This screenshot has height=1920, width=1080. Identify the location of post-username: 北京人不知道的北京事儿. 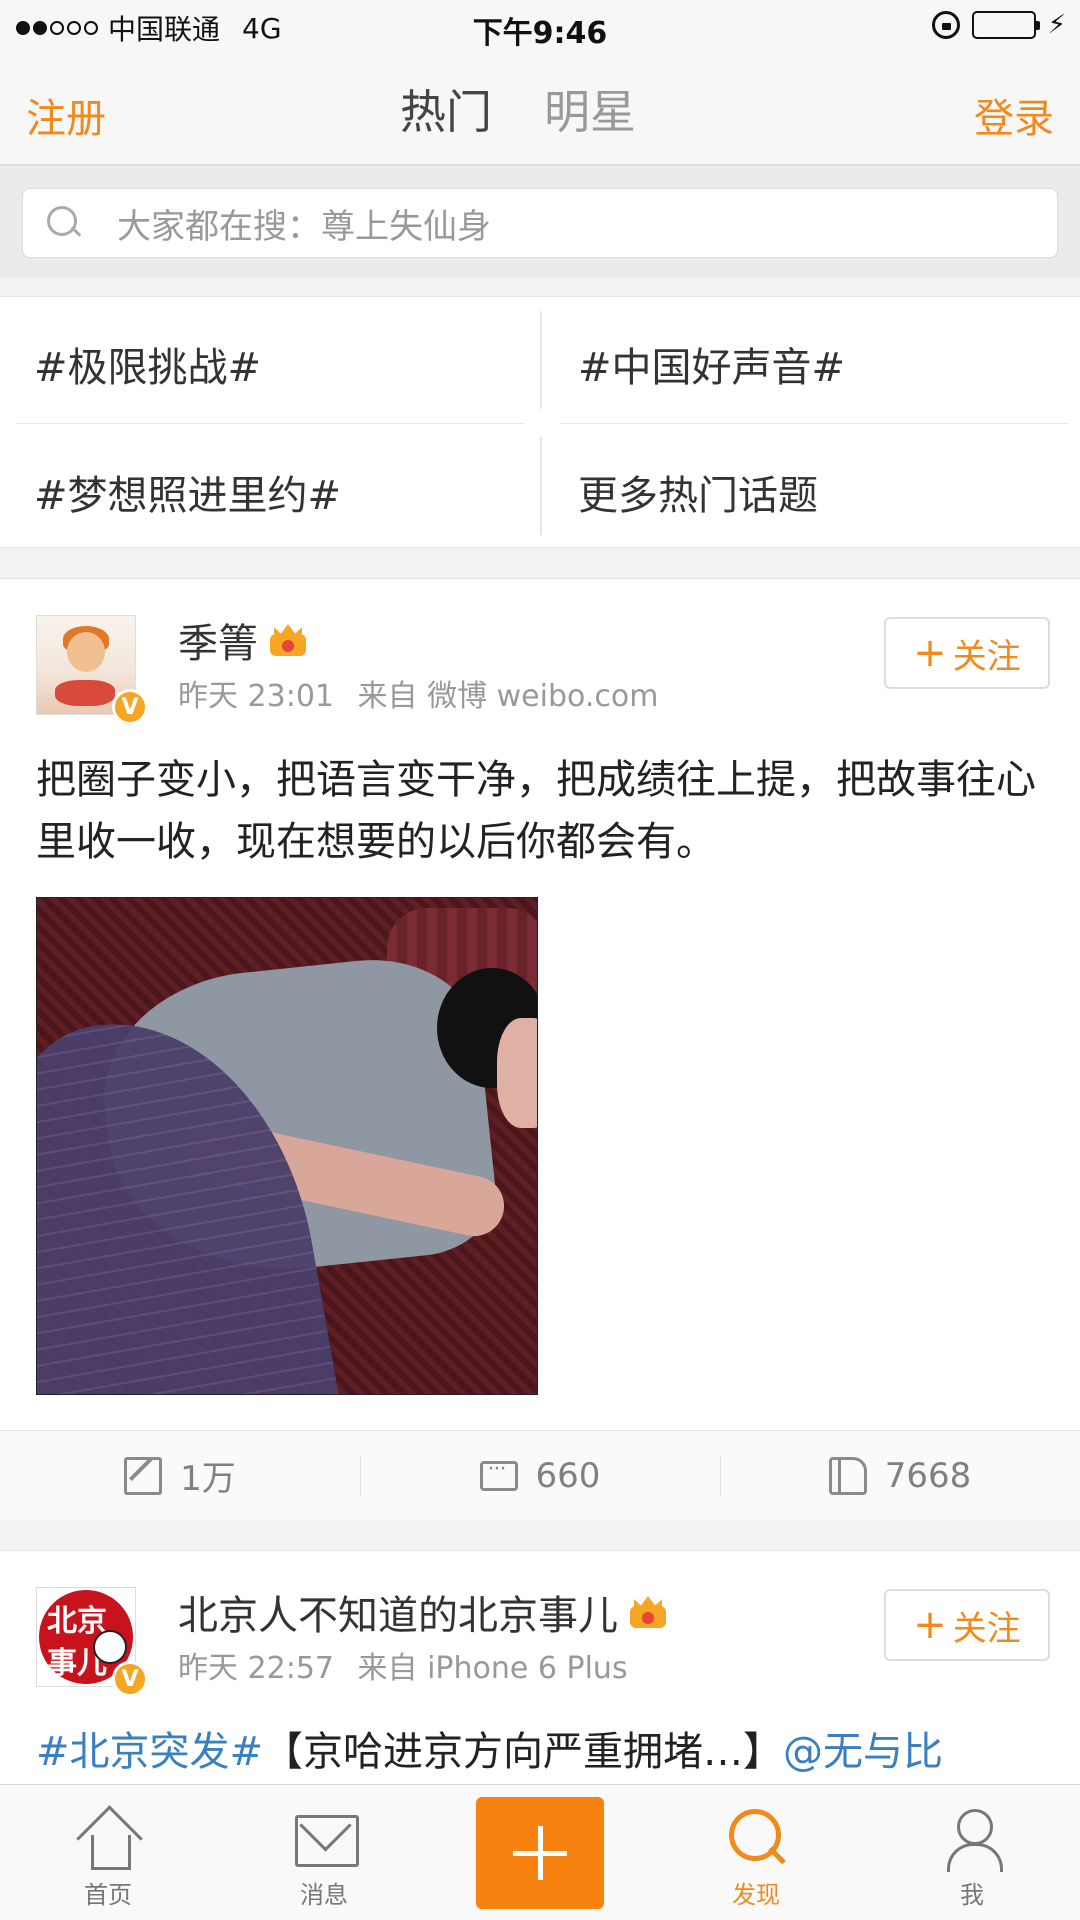
(423, 1612).